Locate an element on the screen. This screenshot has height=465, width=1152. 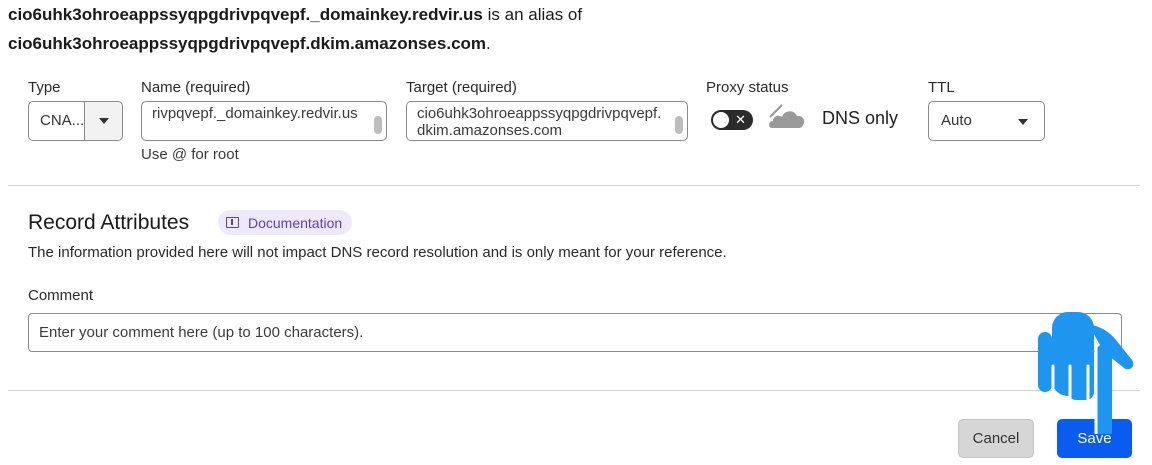
target-label: Target (required) is located at coordinates (461, 87).